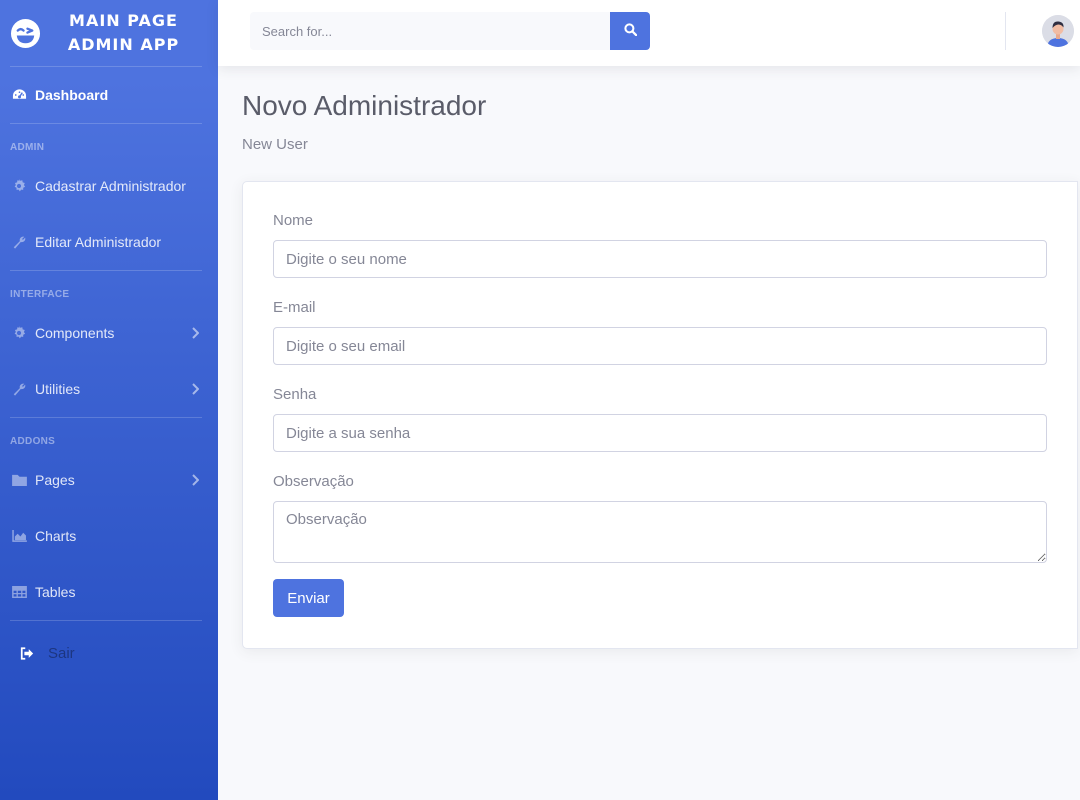  I want to click on password-field, so click(660, 433).